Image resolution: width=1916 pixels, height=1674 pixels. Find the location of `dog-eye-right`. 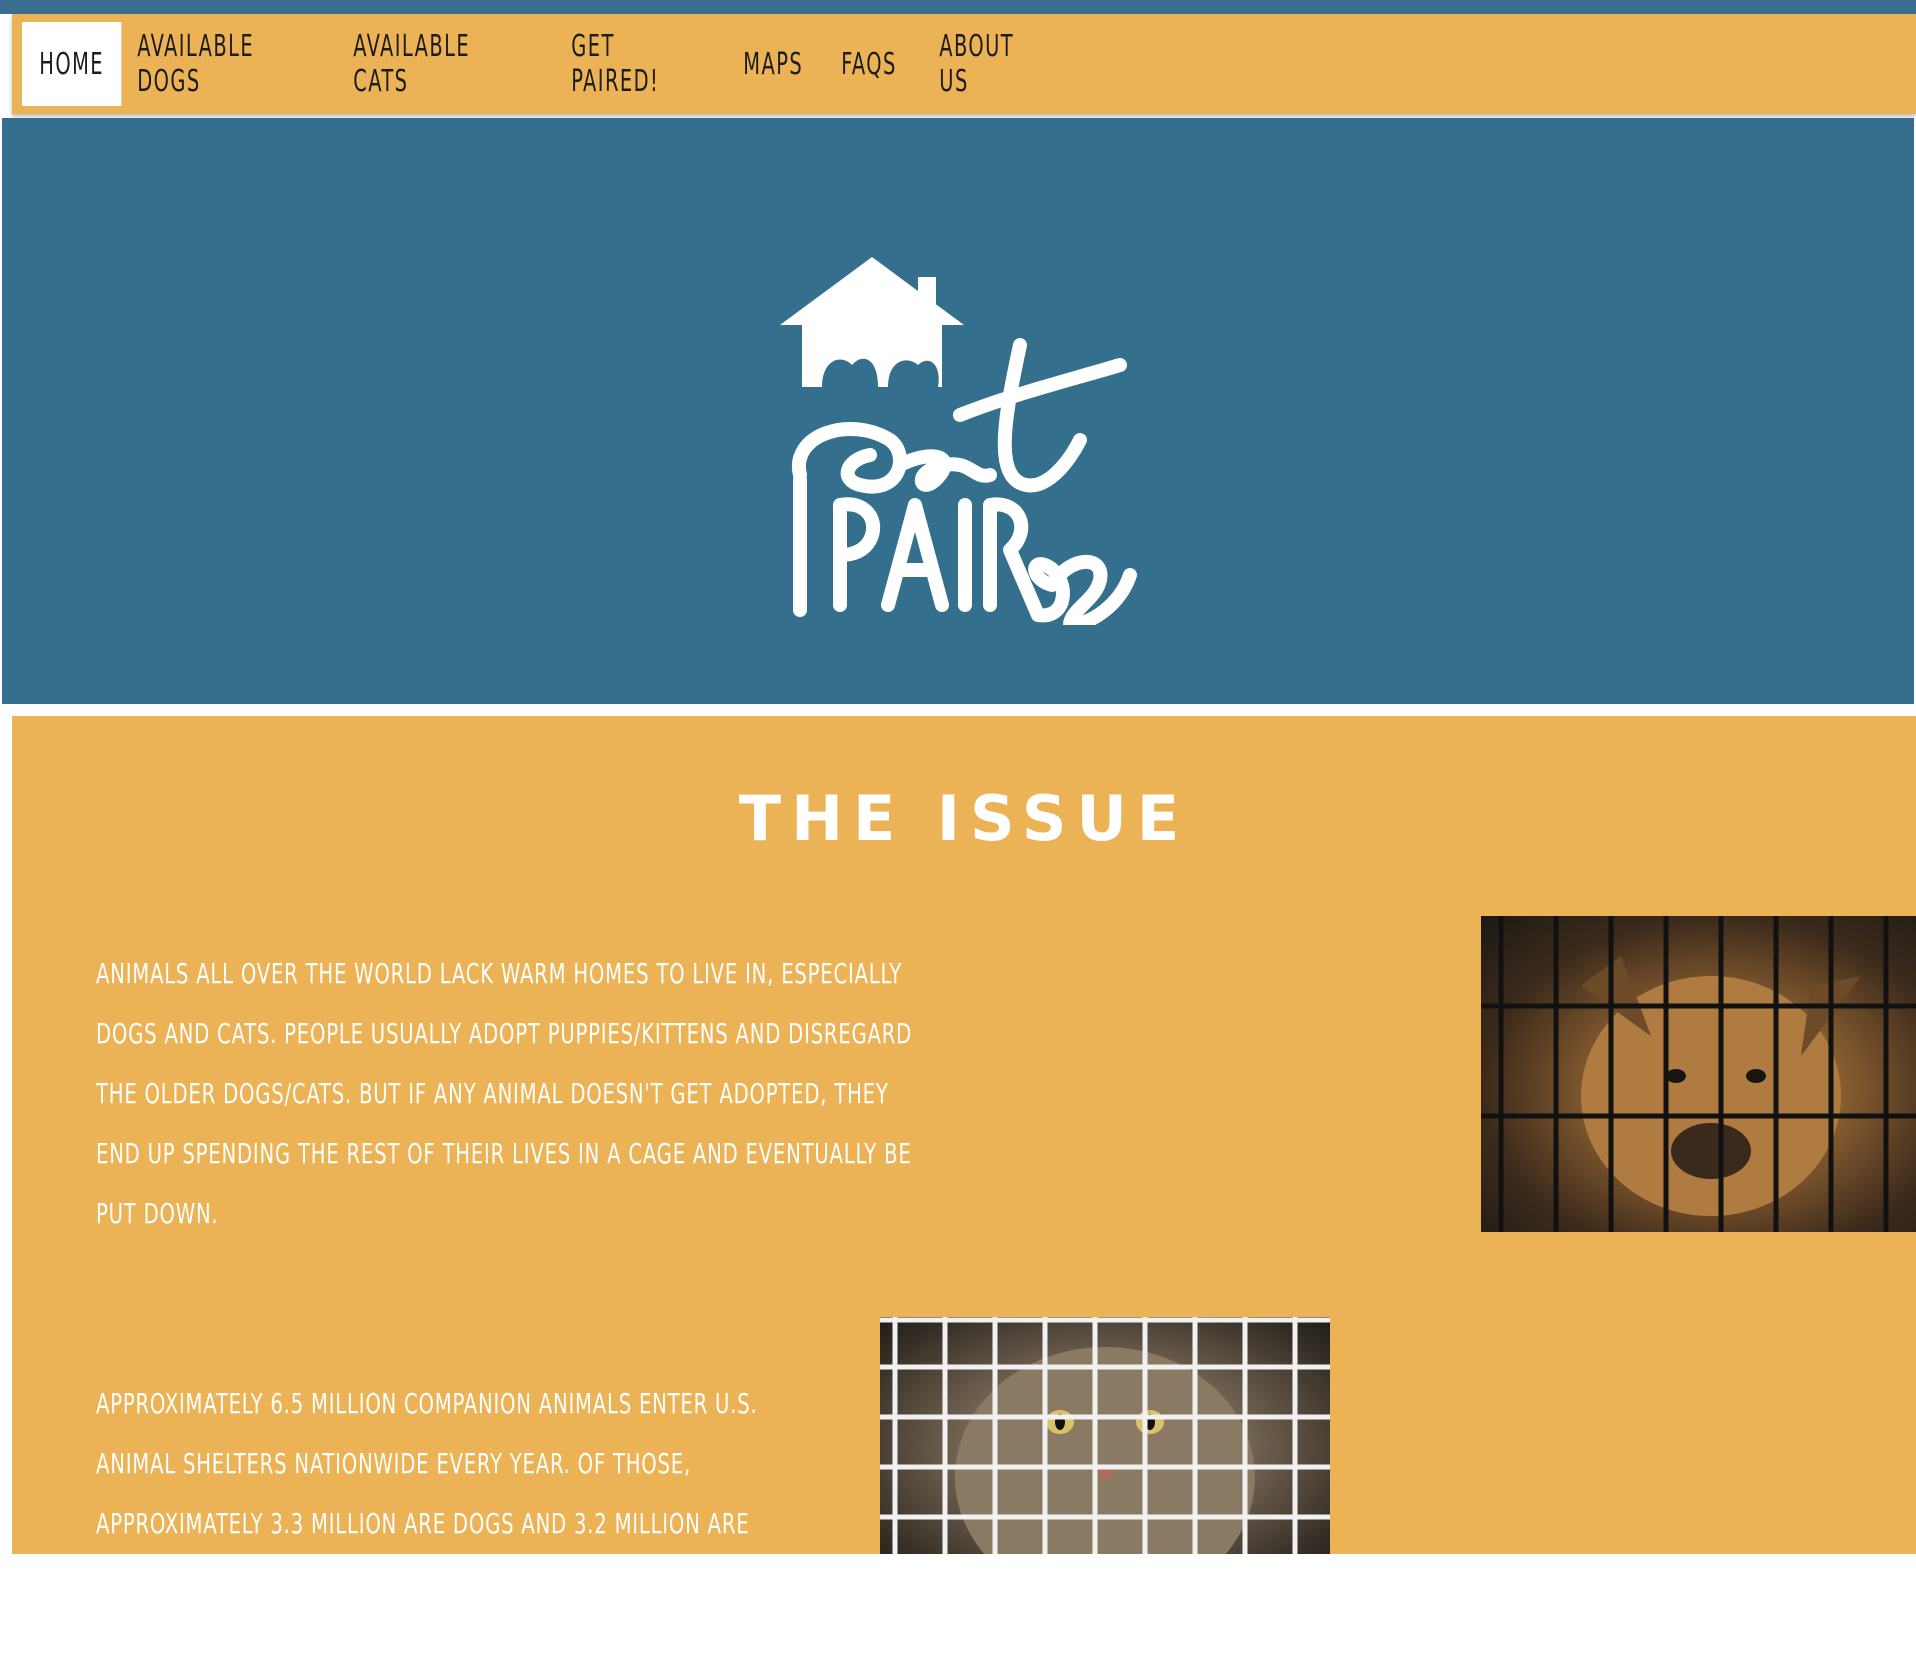

dog-eye-right is located at coordinates (1756, 1076).